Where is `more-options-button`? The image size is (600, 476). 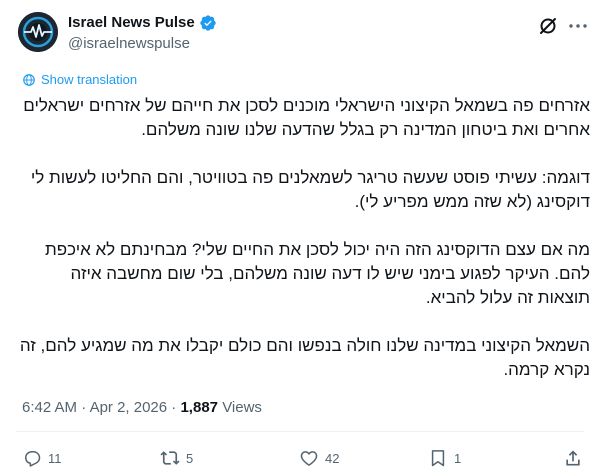
more-options-button is located at coordinates (578, 26).